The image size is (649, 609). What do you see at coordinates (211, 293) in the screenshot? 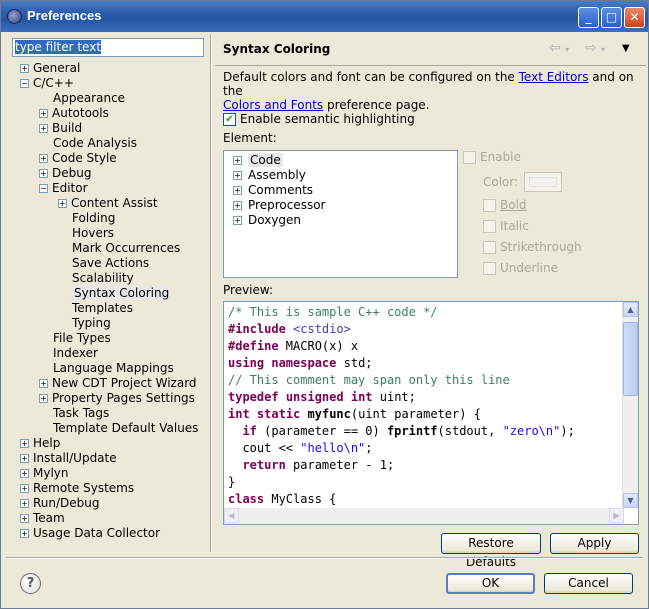
I see `splitter` at bounding box center [211, 293].